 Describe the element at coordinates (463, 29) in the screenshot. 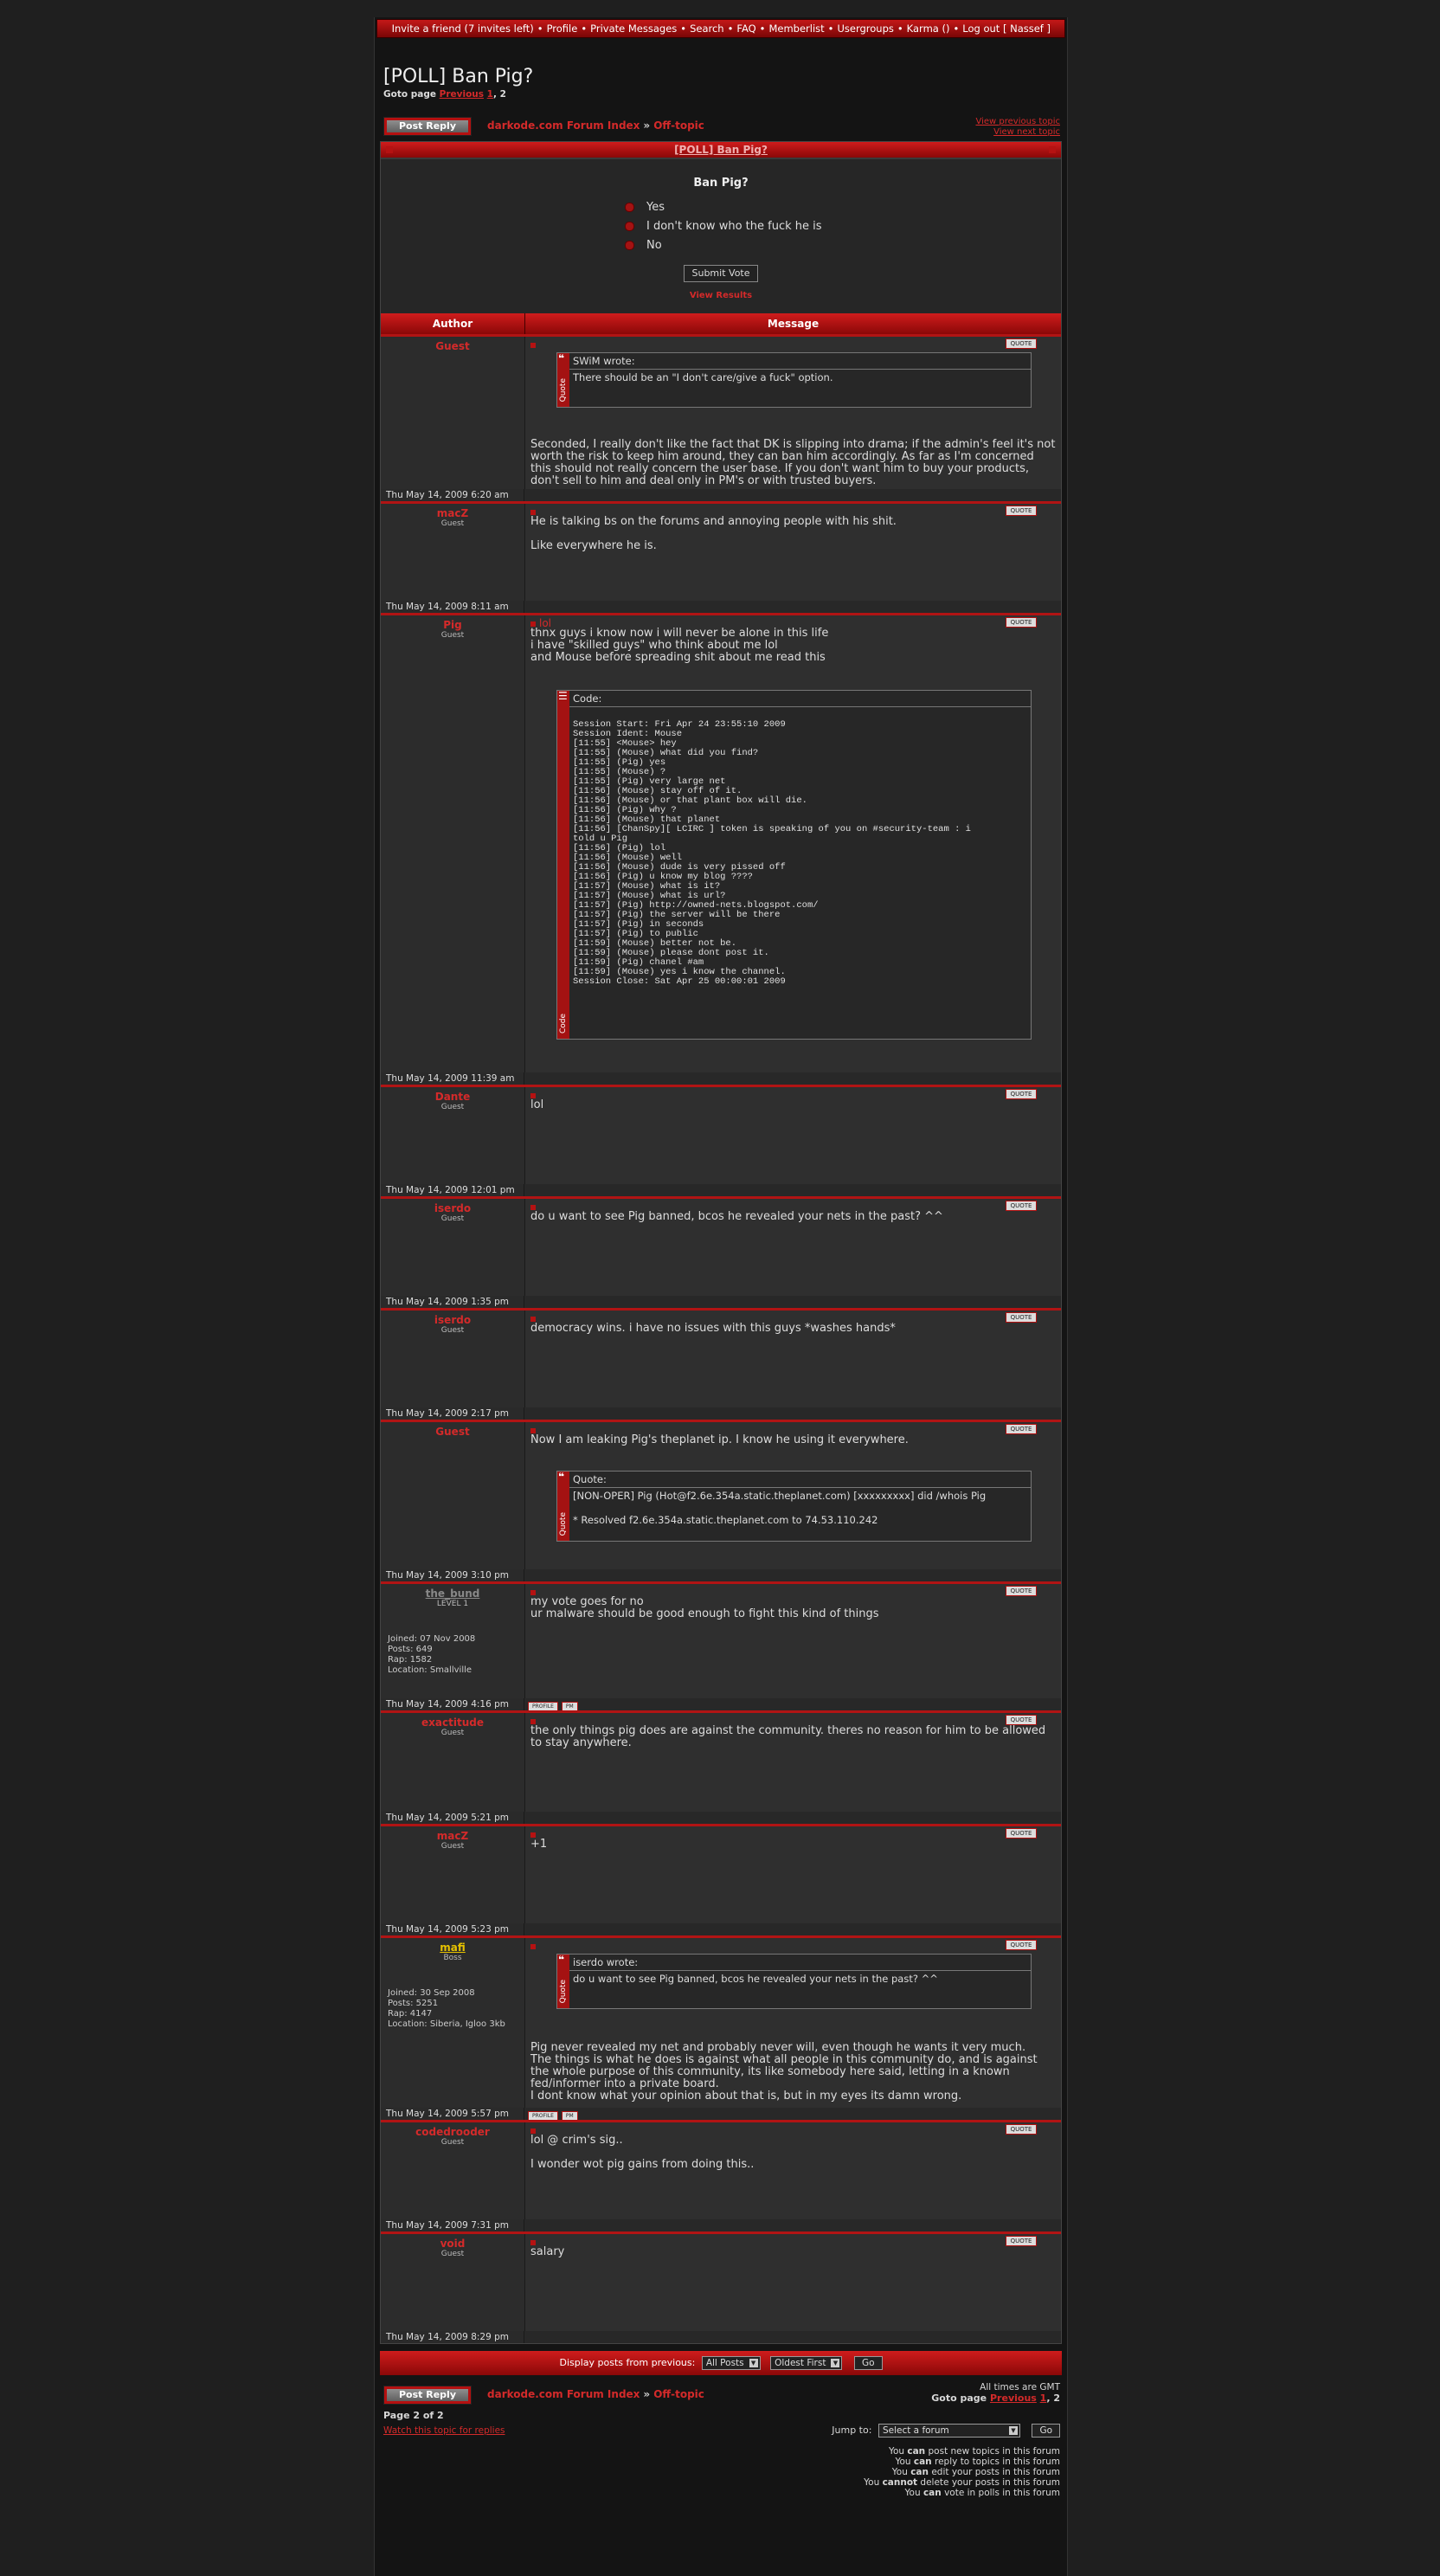

I see `nav-item-0: Invite a friend (7 invites left)` at that location.